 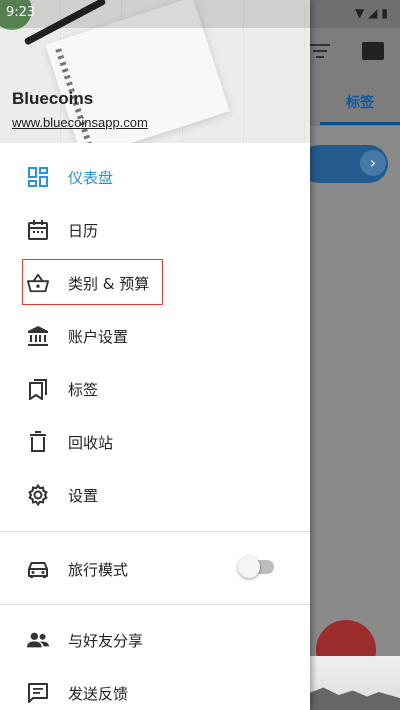 What do you see at coordinates (98, 569) in the screenshot?
I see `menu-label-travel-mode: 旅行模式` at bounding box center [98, 569].